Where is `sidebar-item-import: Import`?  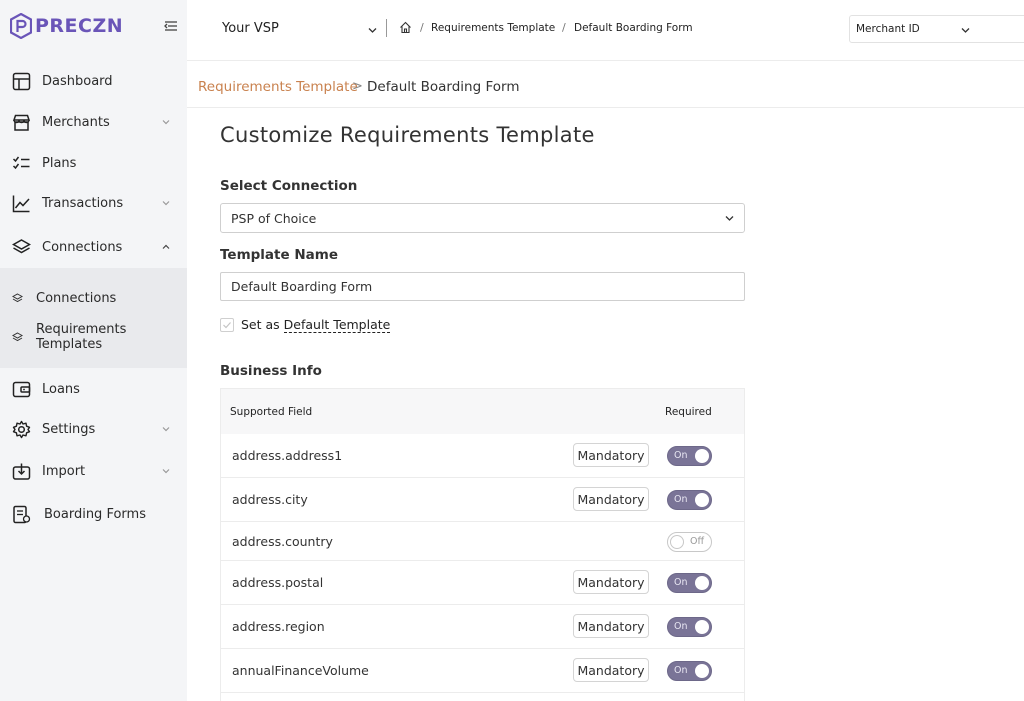
sidebar-item-import: Import is located at coordinates (93, 471).